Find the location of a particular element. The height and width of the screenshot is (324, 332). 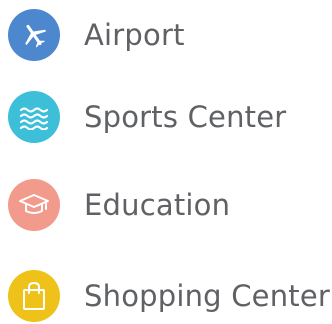

shopping-center-icon-circle is located at coordinates (34, 296).